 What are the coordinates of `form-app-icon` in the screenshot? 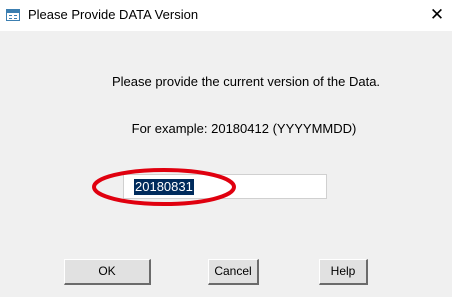 It's located at (13, 15).